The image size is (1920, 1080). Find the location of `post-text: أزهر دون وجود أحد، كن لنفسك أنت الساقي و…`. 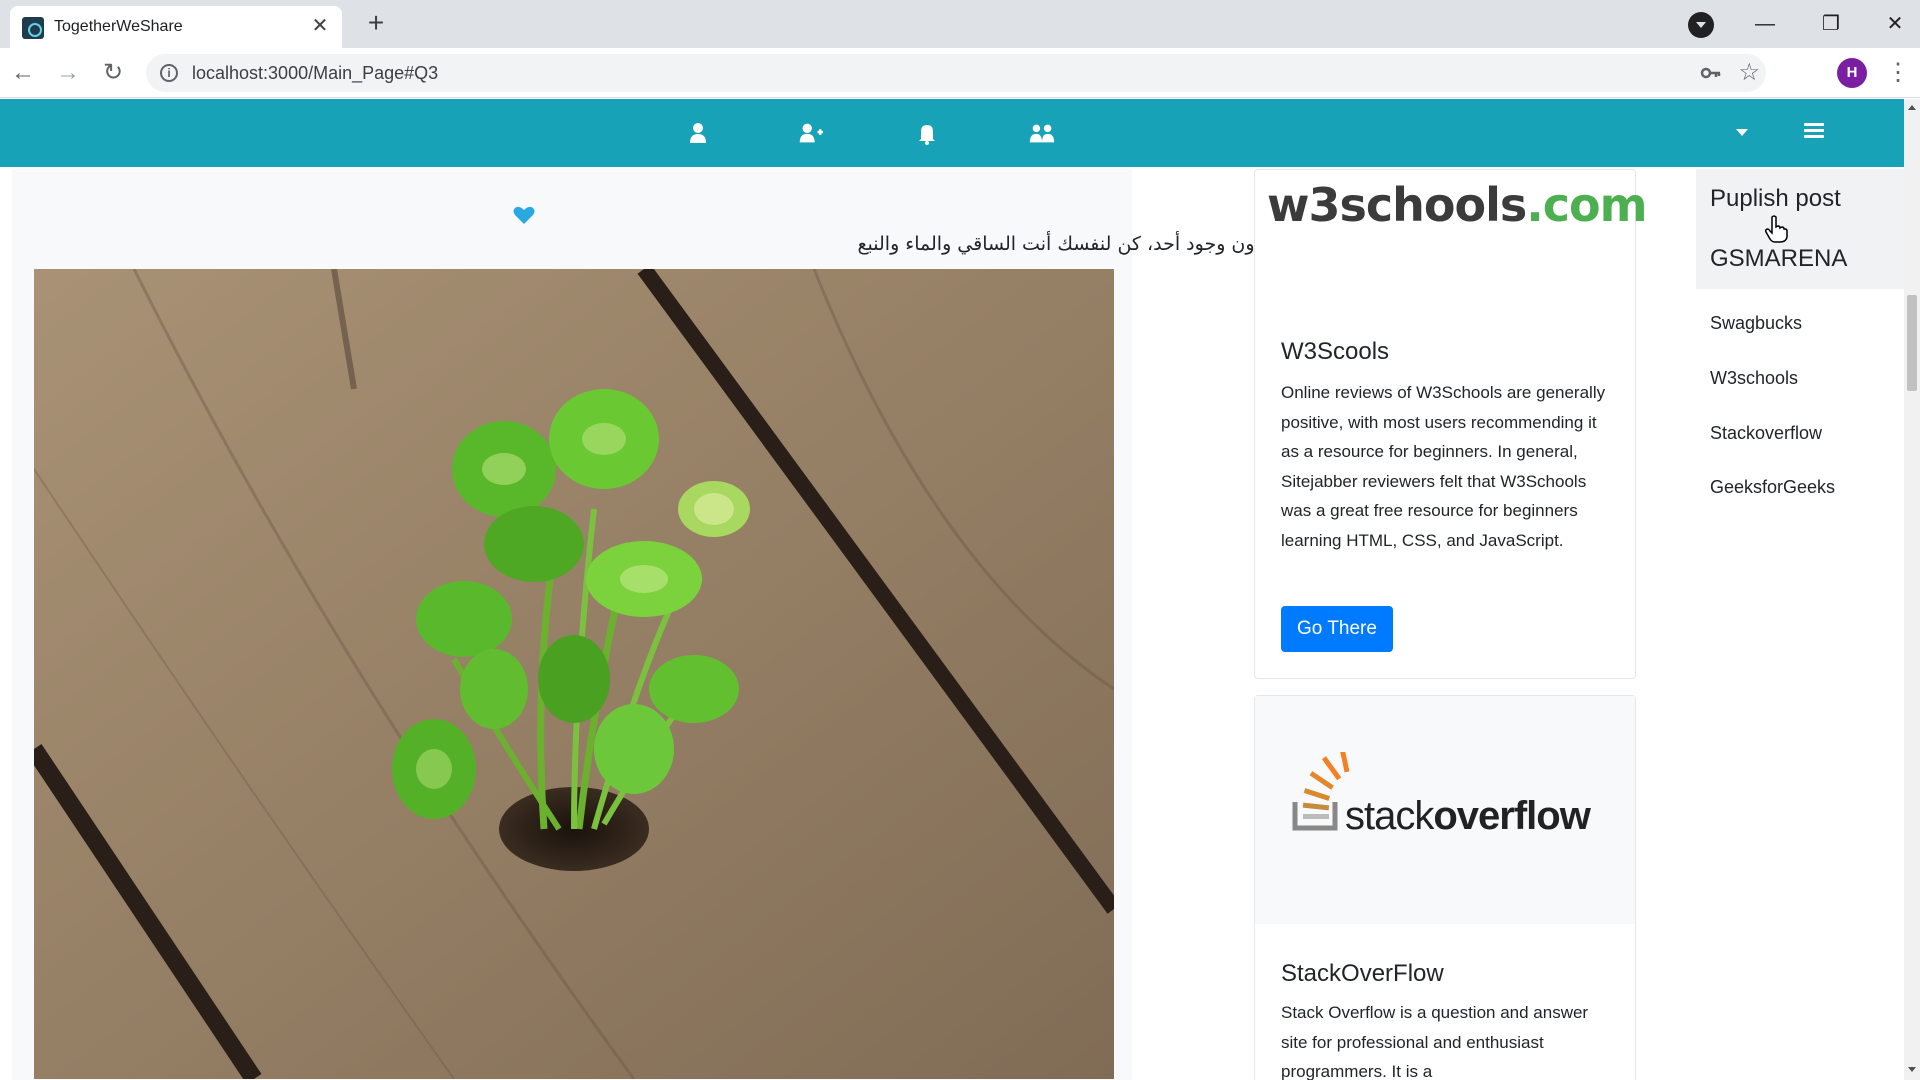

post-text: أزهر دون وجود أحد، كن لنفسك أنت الساقي و… is located at coordinates (1080, 244).